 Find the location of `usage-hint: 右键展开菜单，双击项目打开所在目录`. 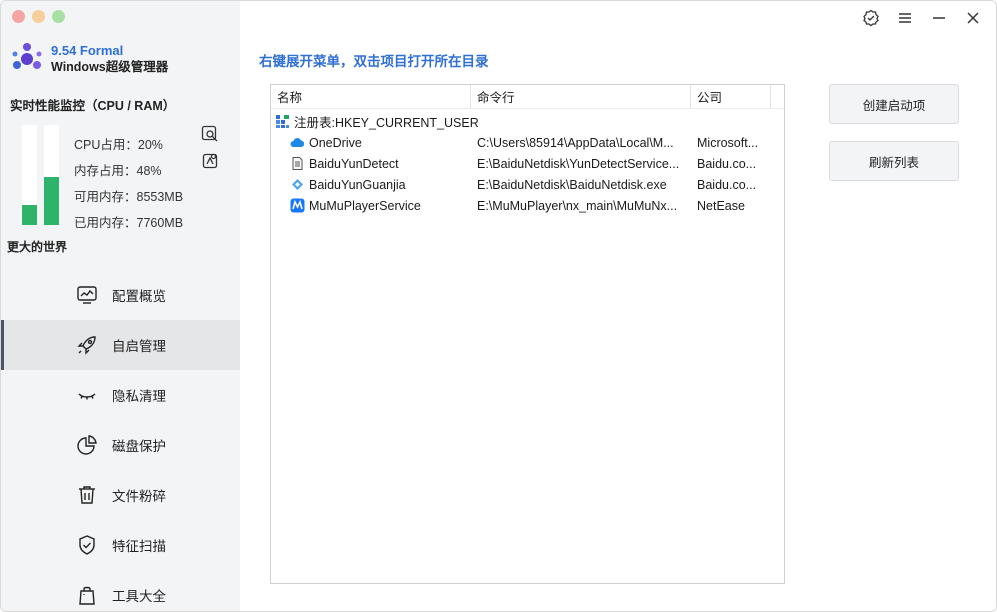

usage-hint: 右键展开菜单，双击项目打开所在目录 is located at coordinates (374, 61).